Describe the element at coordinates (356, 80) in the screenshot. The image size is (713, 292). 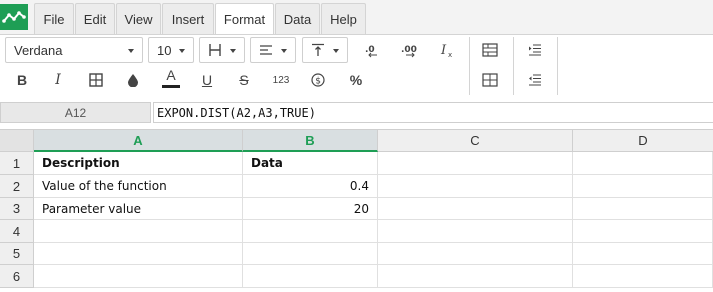
I see `percent-format-button: %` at that location.